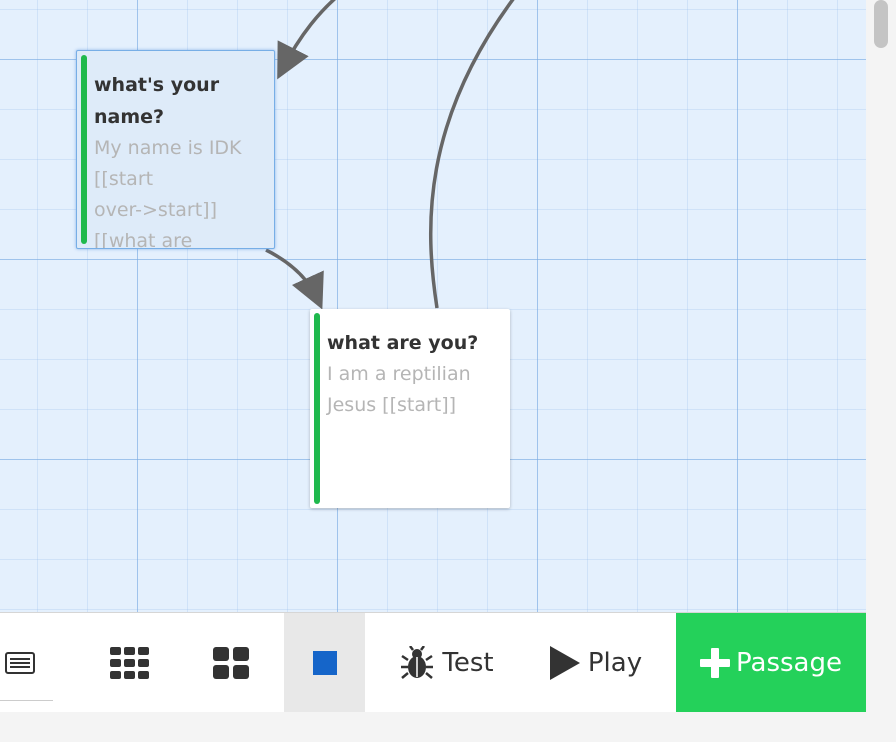 This screenshot has width=896, height=742. Describe the element at coordinates (881, 24) in the screenshot. I see `scrollbar-thumb` at that location.